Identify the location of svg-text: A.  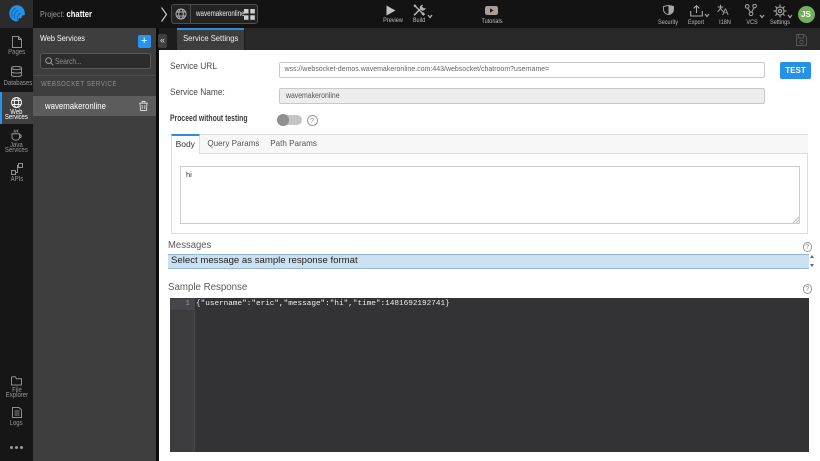
(725, 11).